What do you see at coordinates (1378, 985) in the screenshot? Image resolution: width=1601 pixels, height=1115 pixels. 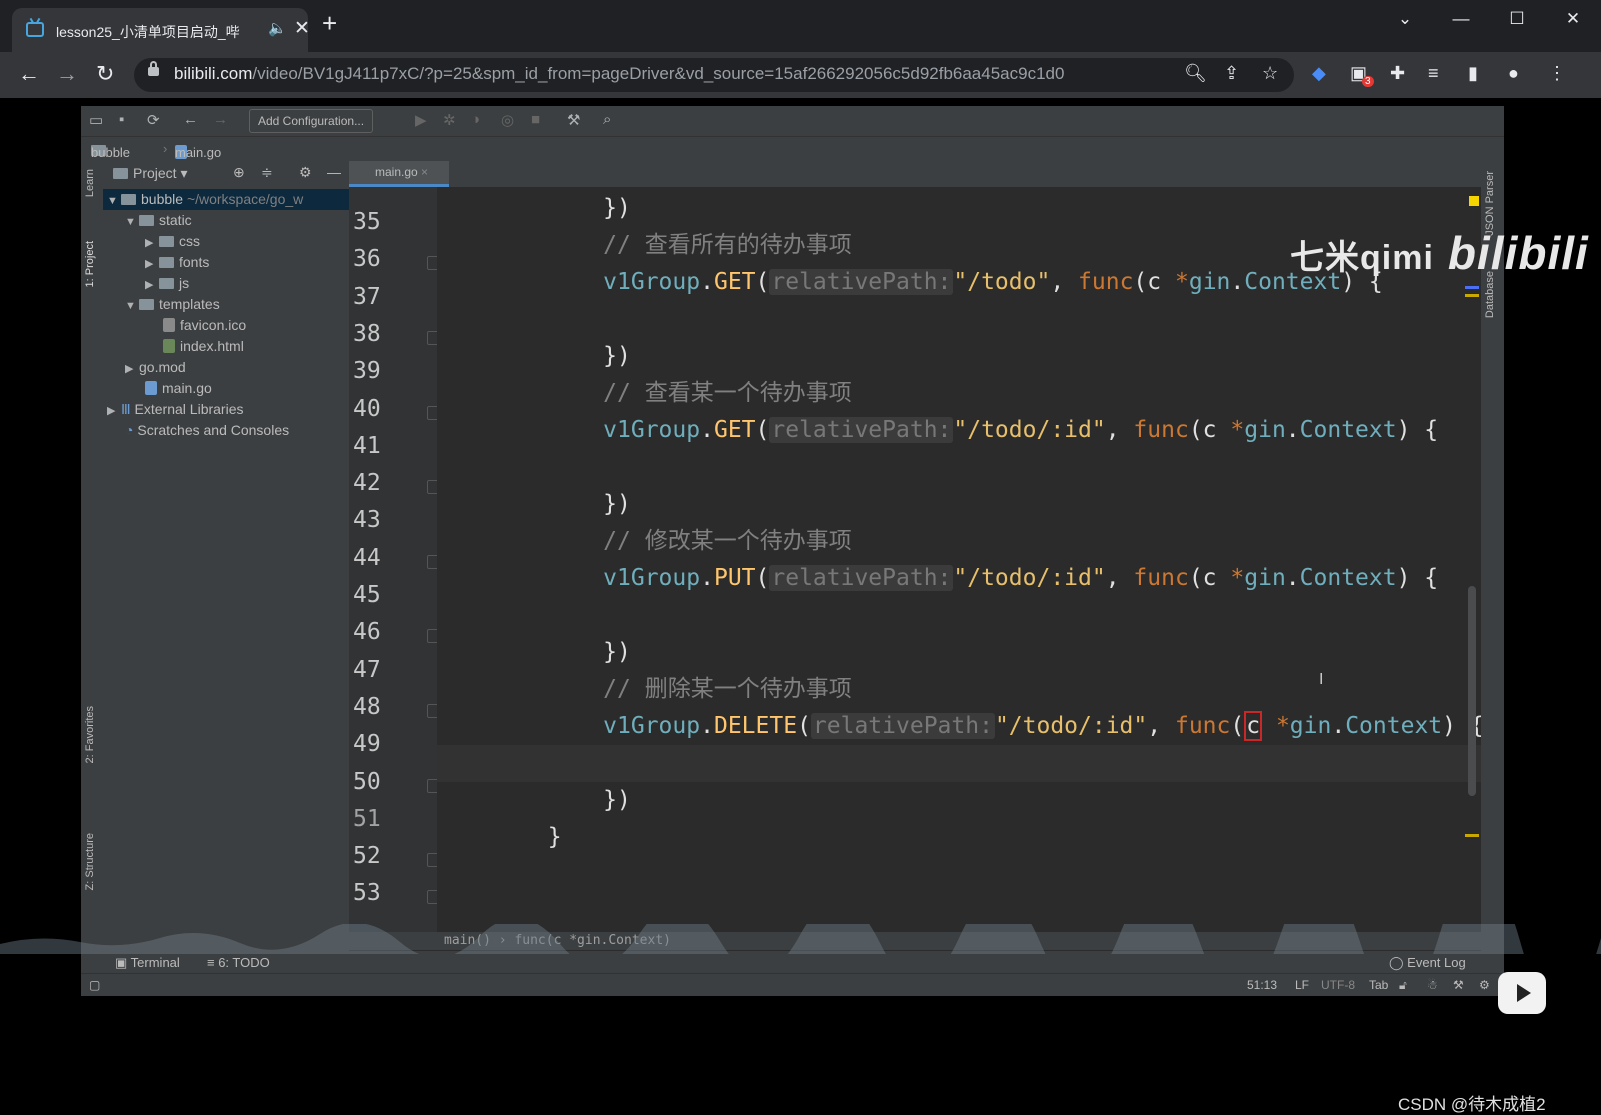 I see `indent-setting: Tab` at bounding box center [1378, 985].